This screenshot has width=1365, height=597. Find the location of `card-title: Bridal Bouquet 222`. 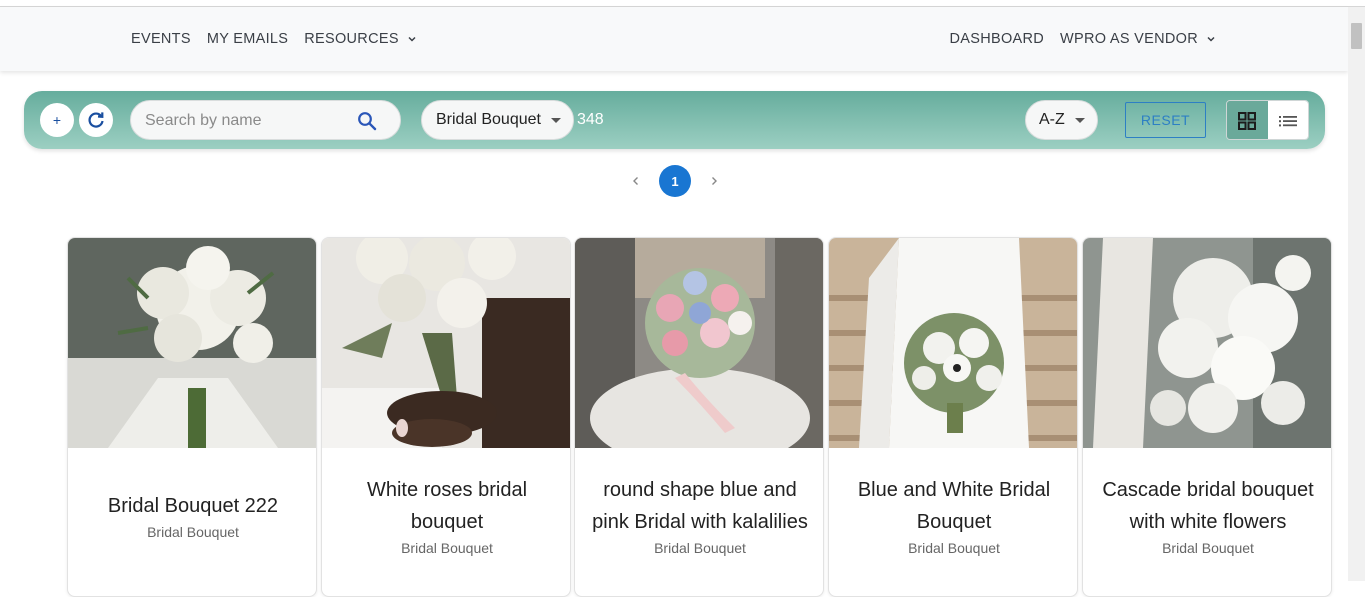

card-title: Bridal Bouquet 222 is located at coordinates (193, 506).